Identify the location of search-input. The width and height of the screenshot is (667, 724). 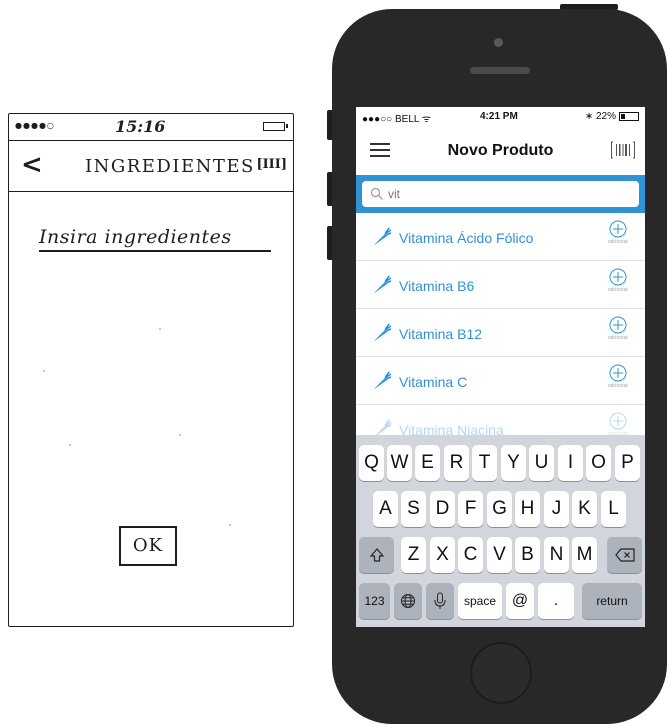
(510, 194).